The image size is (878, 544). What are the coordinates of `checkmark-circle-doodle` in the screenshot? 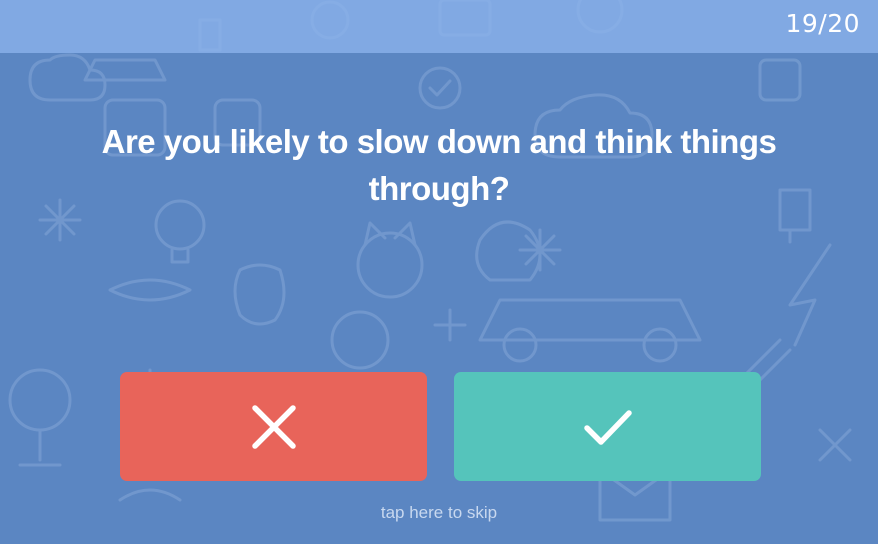 It's located at (440, 88).